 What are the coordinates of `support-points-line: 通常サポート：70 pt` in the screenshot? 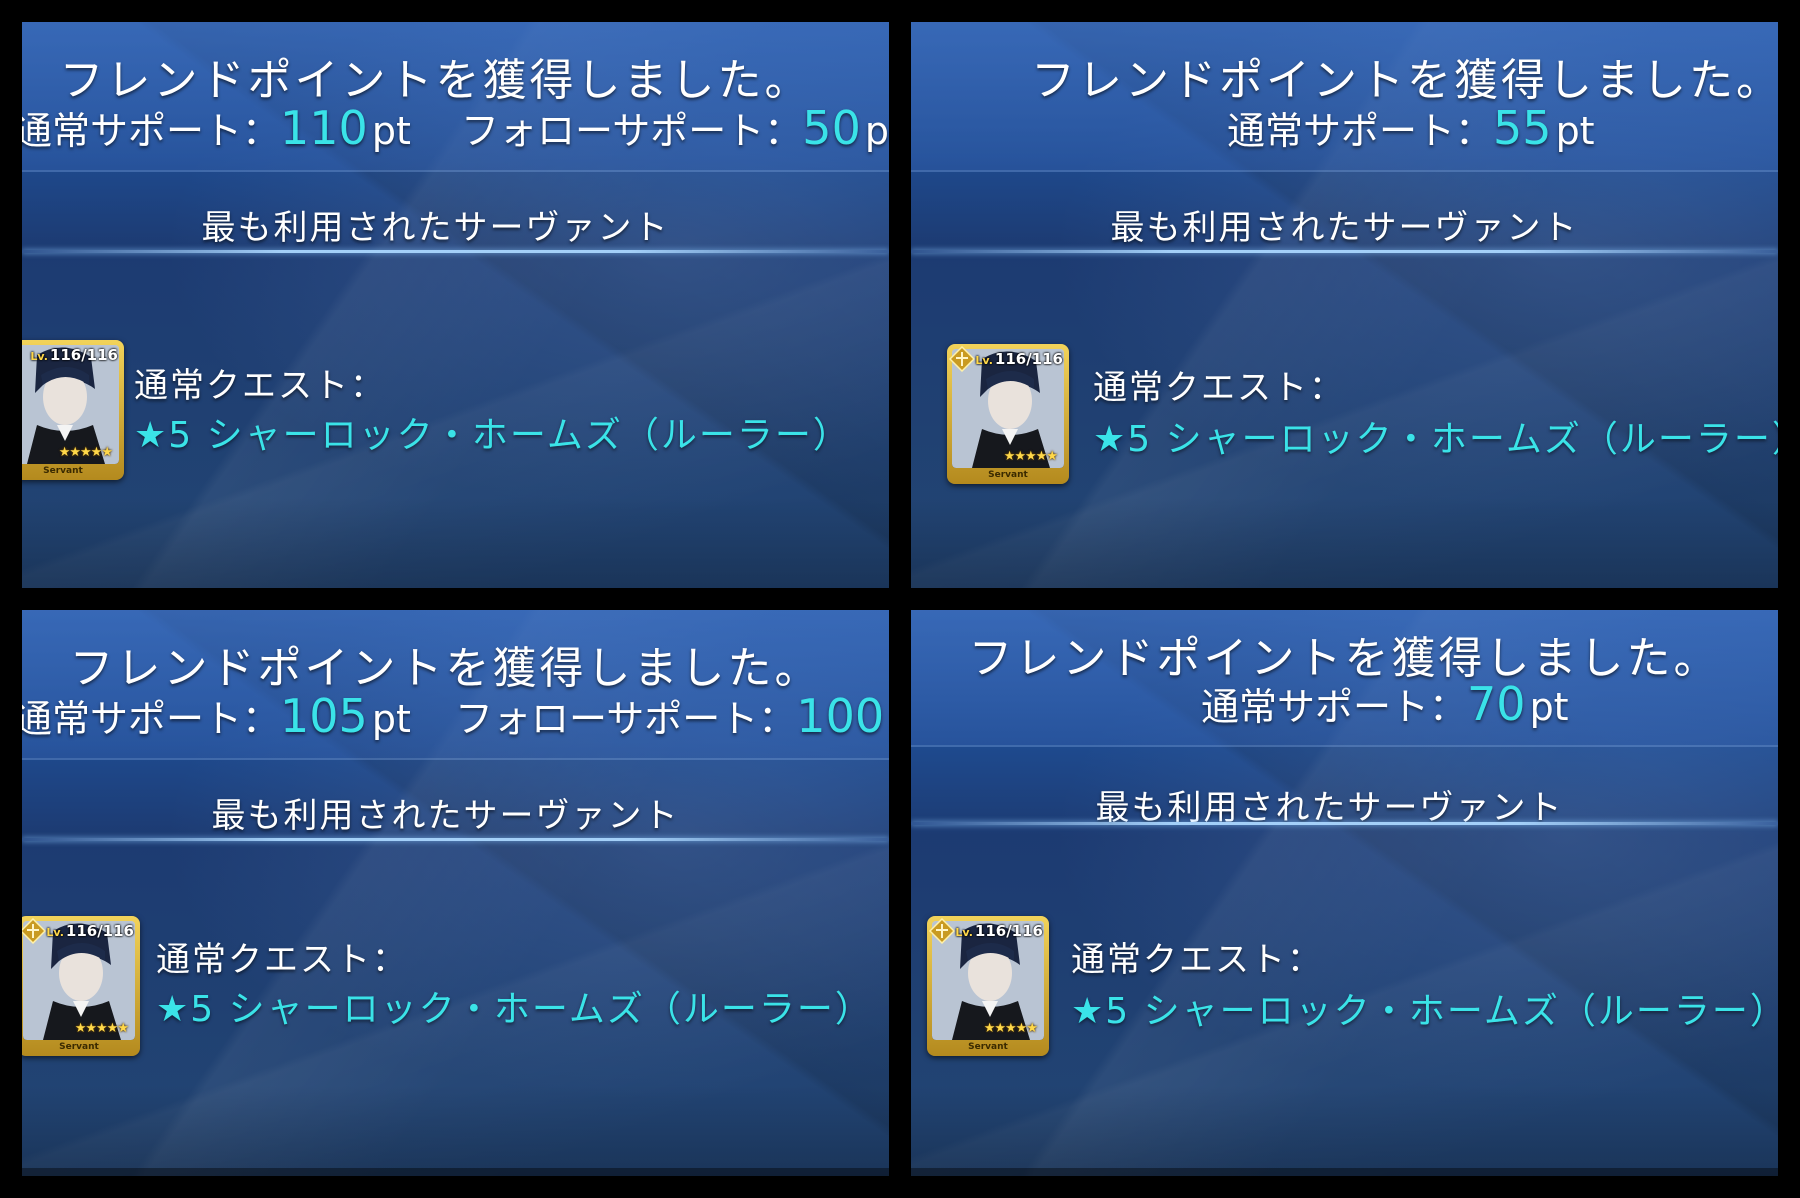 It's located at (1385, 703).